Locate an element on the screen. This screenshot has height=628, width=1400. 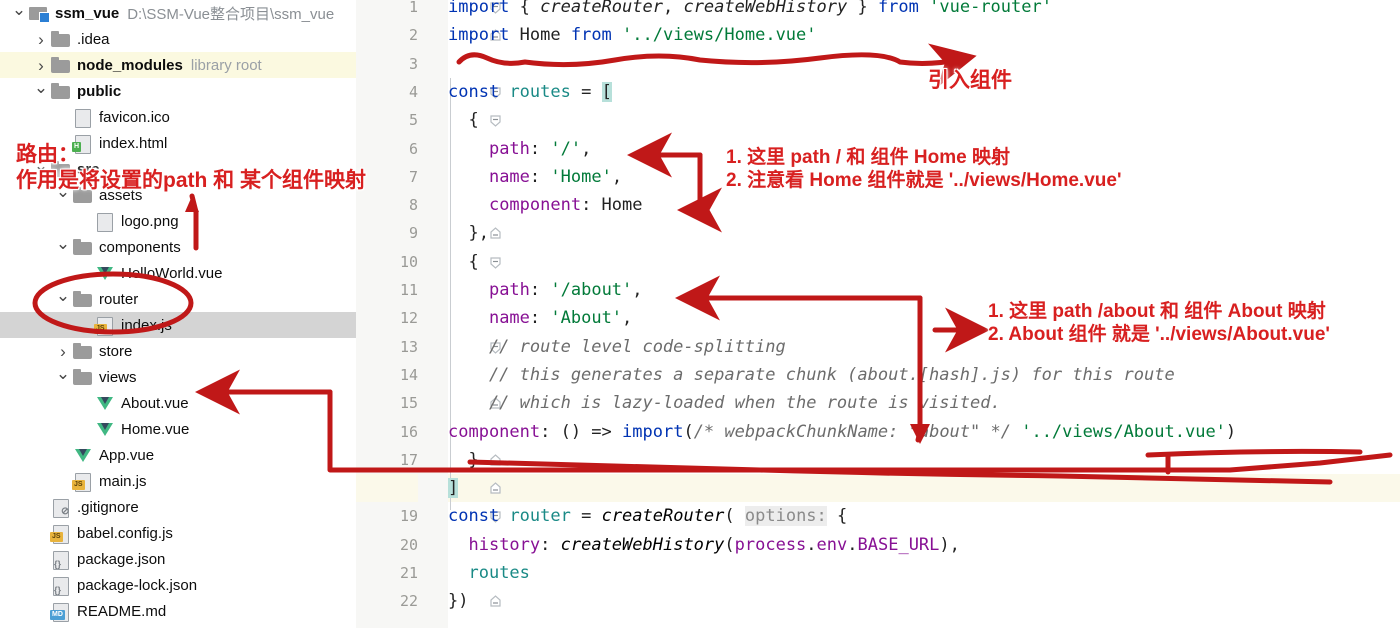
tree-item--idea: .idea is located at coordinates (178, 39).